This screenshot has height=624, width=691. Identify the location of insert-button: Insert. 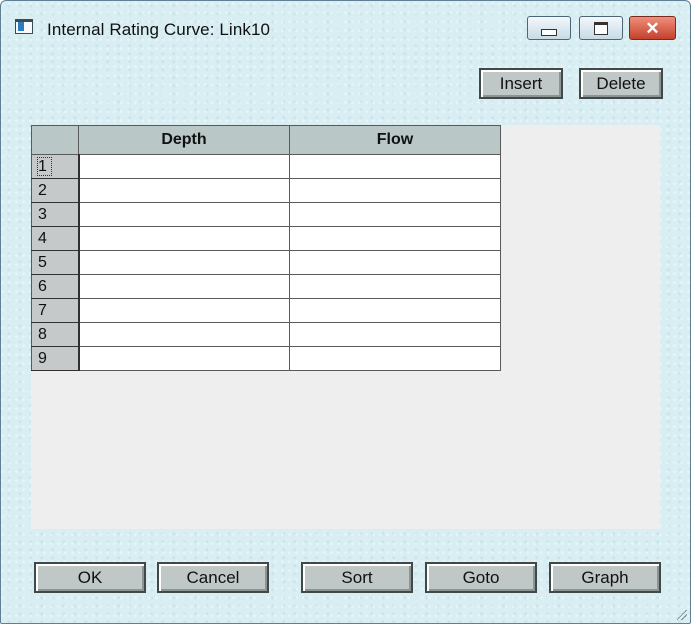
(521, 83).